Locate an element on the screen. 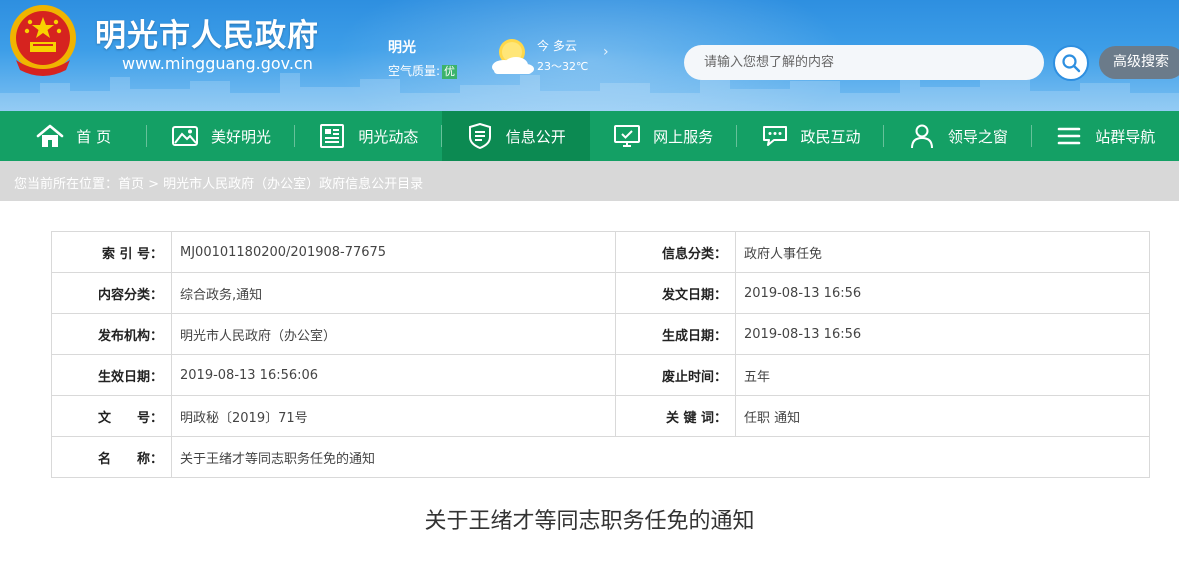  nav-item-home: 首 页 is located at coordinates (74, 136).